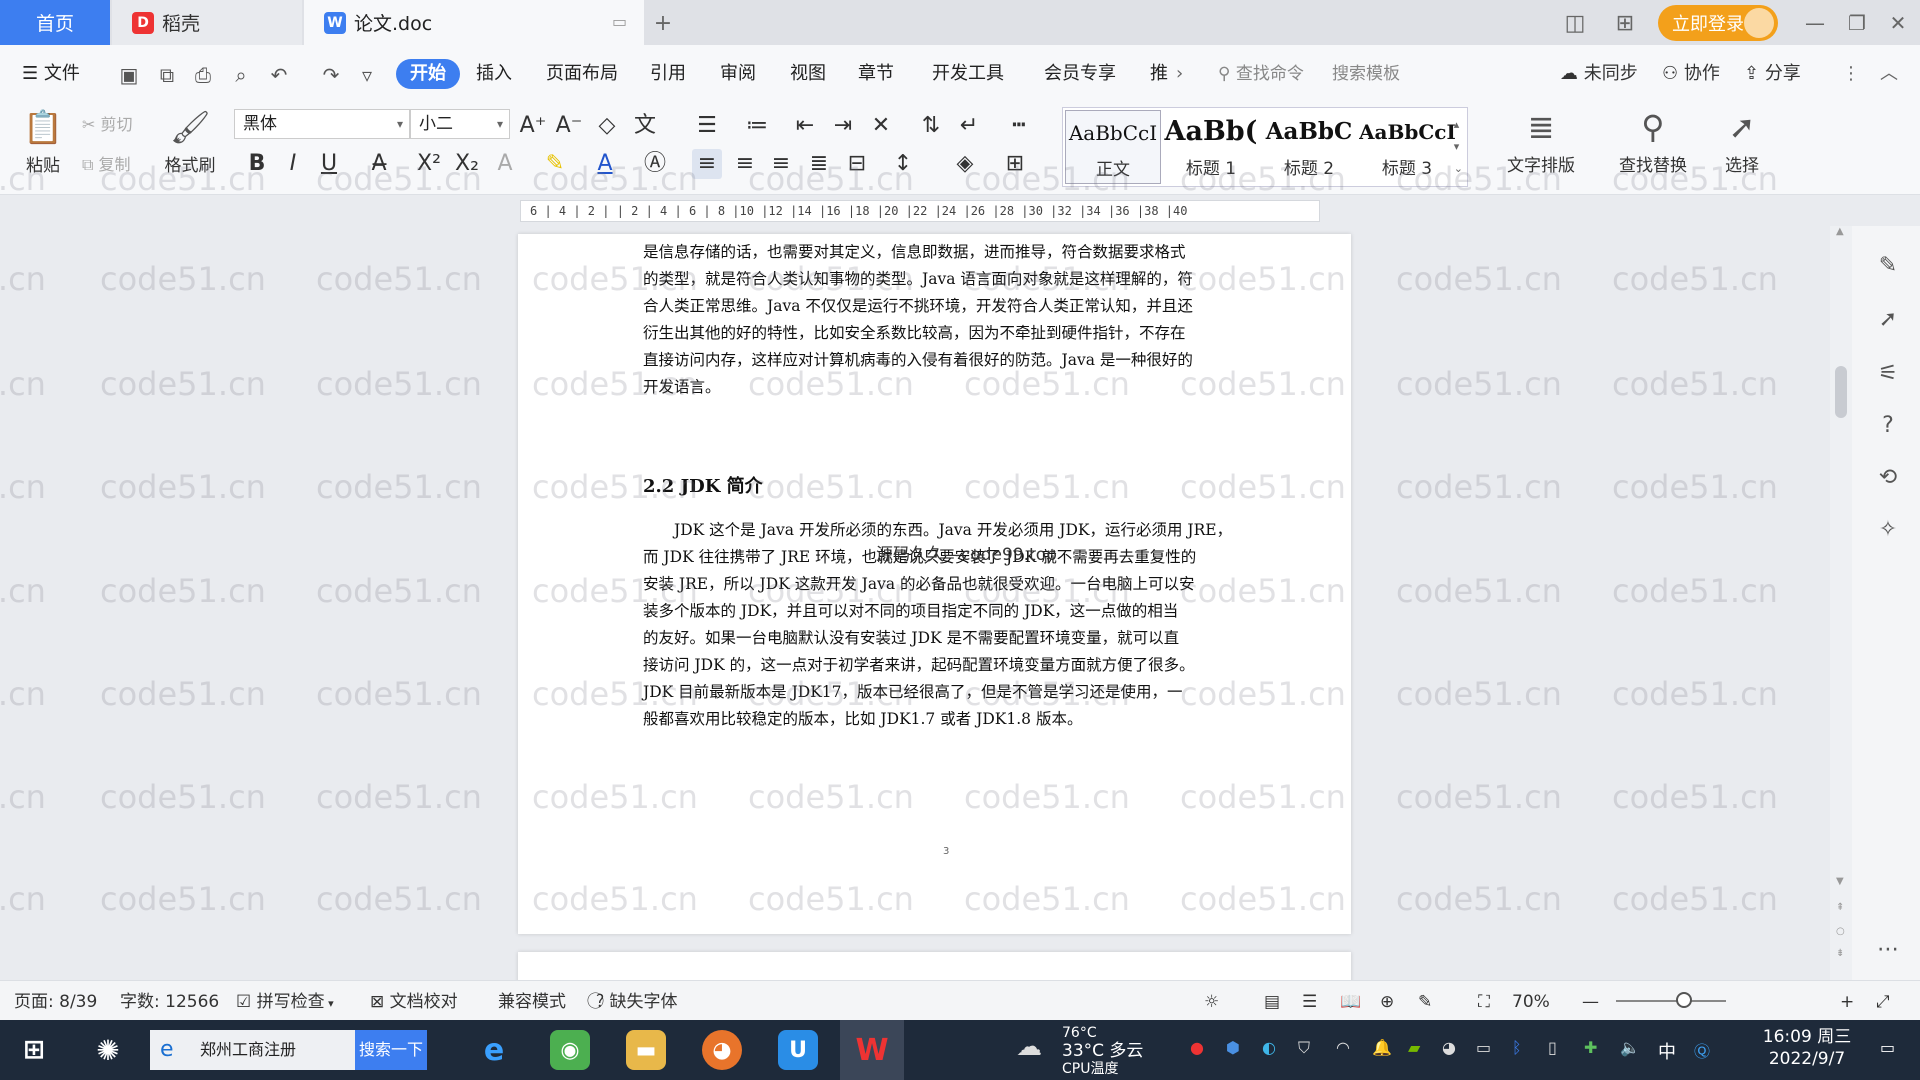 This screenshot has height=1080, width=1920. I want to click on app-mascot-icon: ◕, so click(722, 1050).